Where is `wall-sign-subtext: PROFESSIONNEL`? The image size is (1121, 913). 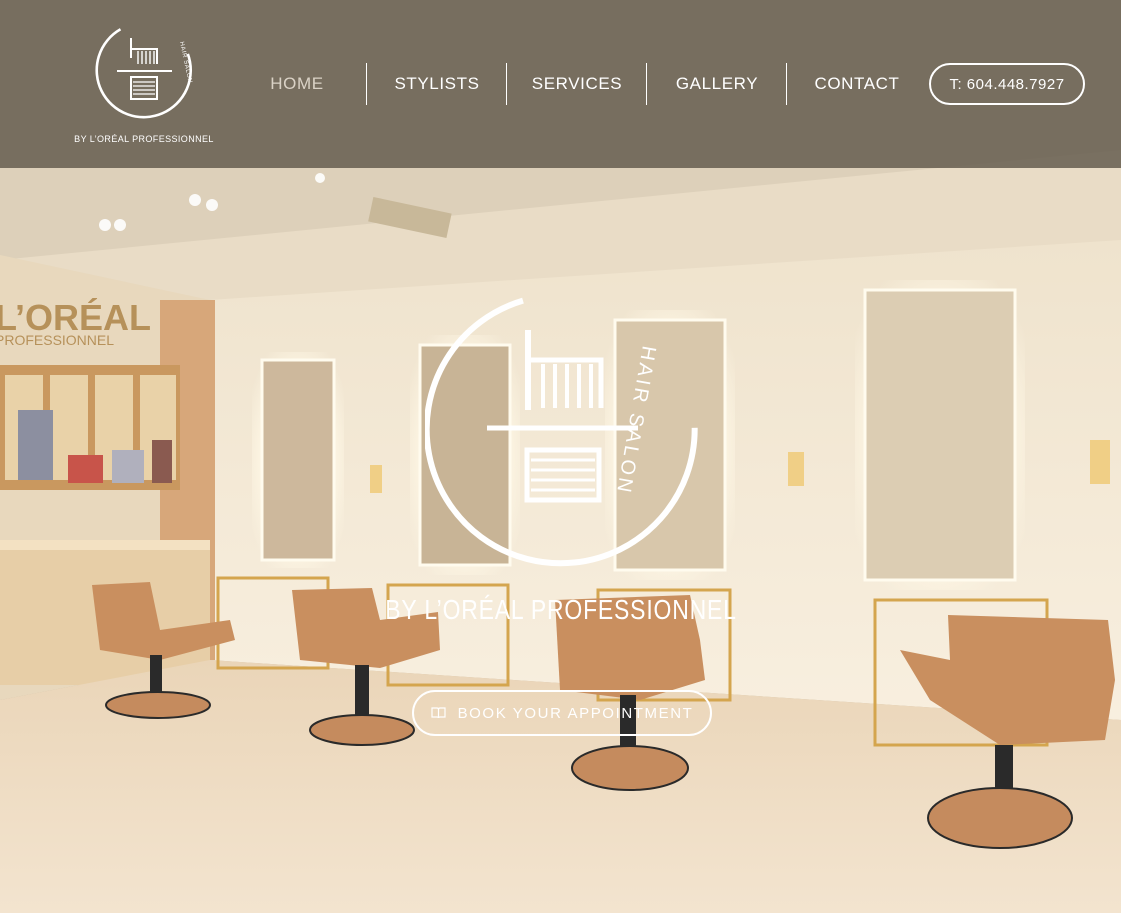 wall-sign-subtext: PROFESSIONNEL is located at coordinates (57, 340).